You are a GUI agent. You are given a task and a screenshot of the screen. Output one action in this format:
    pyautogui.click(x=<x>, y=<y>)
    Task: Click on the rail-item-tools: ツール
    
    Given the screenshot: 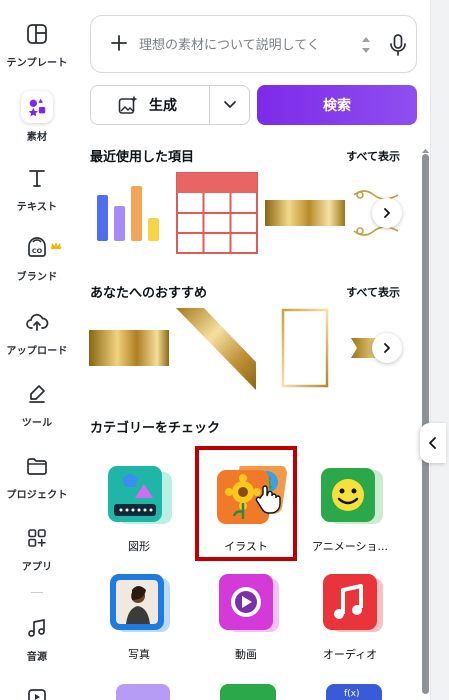 What is the action you would take?
    pyautogui.click(x=37, y=405)
    